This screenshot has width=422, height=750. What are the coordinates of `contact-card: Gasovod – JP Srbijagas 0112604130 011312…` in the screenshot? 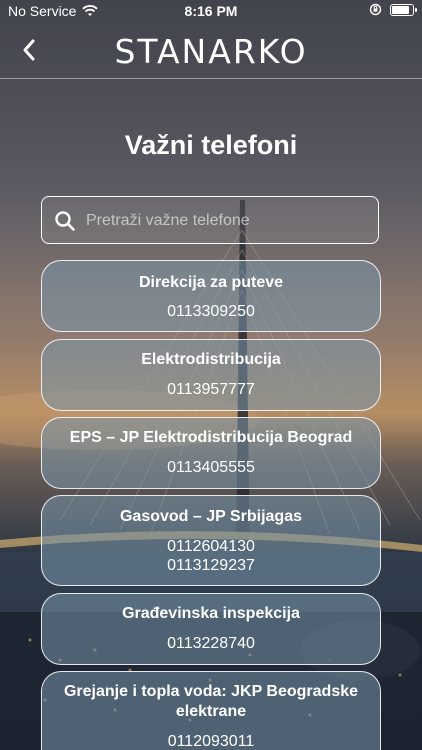 It's located at (211, 540).